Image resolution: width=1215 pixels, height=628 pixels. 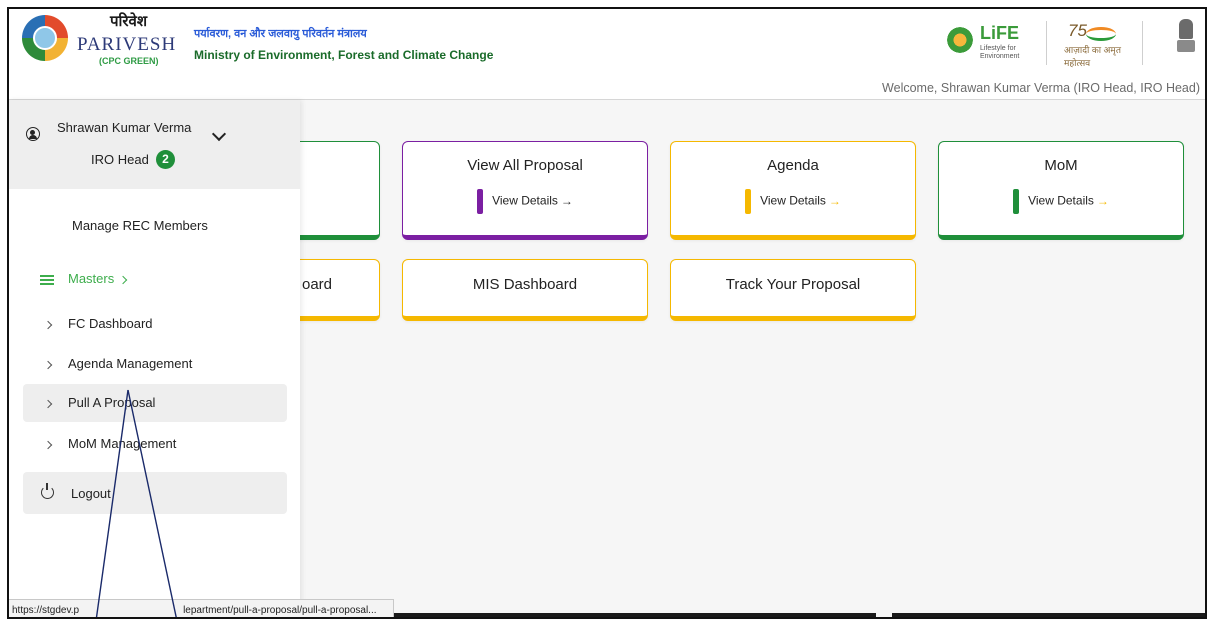 I want to click on annotation-pointer, so click(x=136, y=503).